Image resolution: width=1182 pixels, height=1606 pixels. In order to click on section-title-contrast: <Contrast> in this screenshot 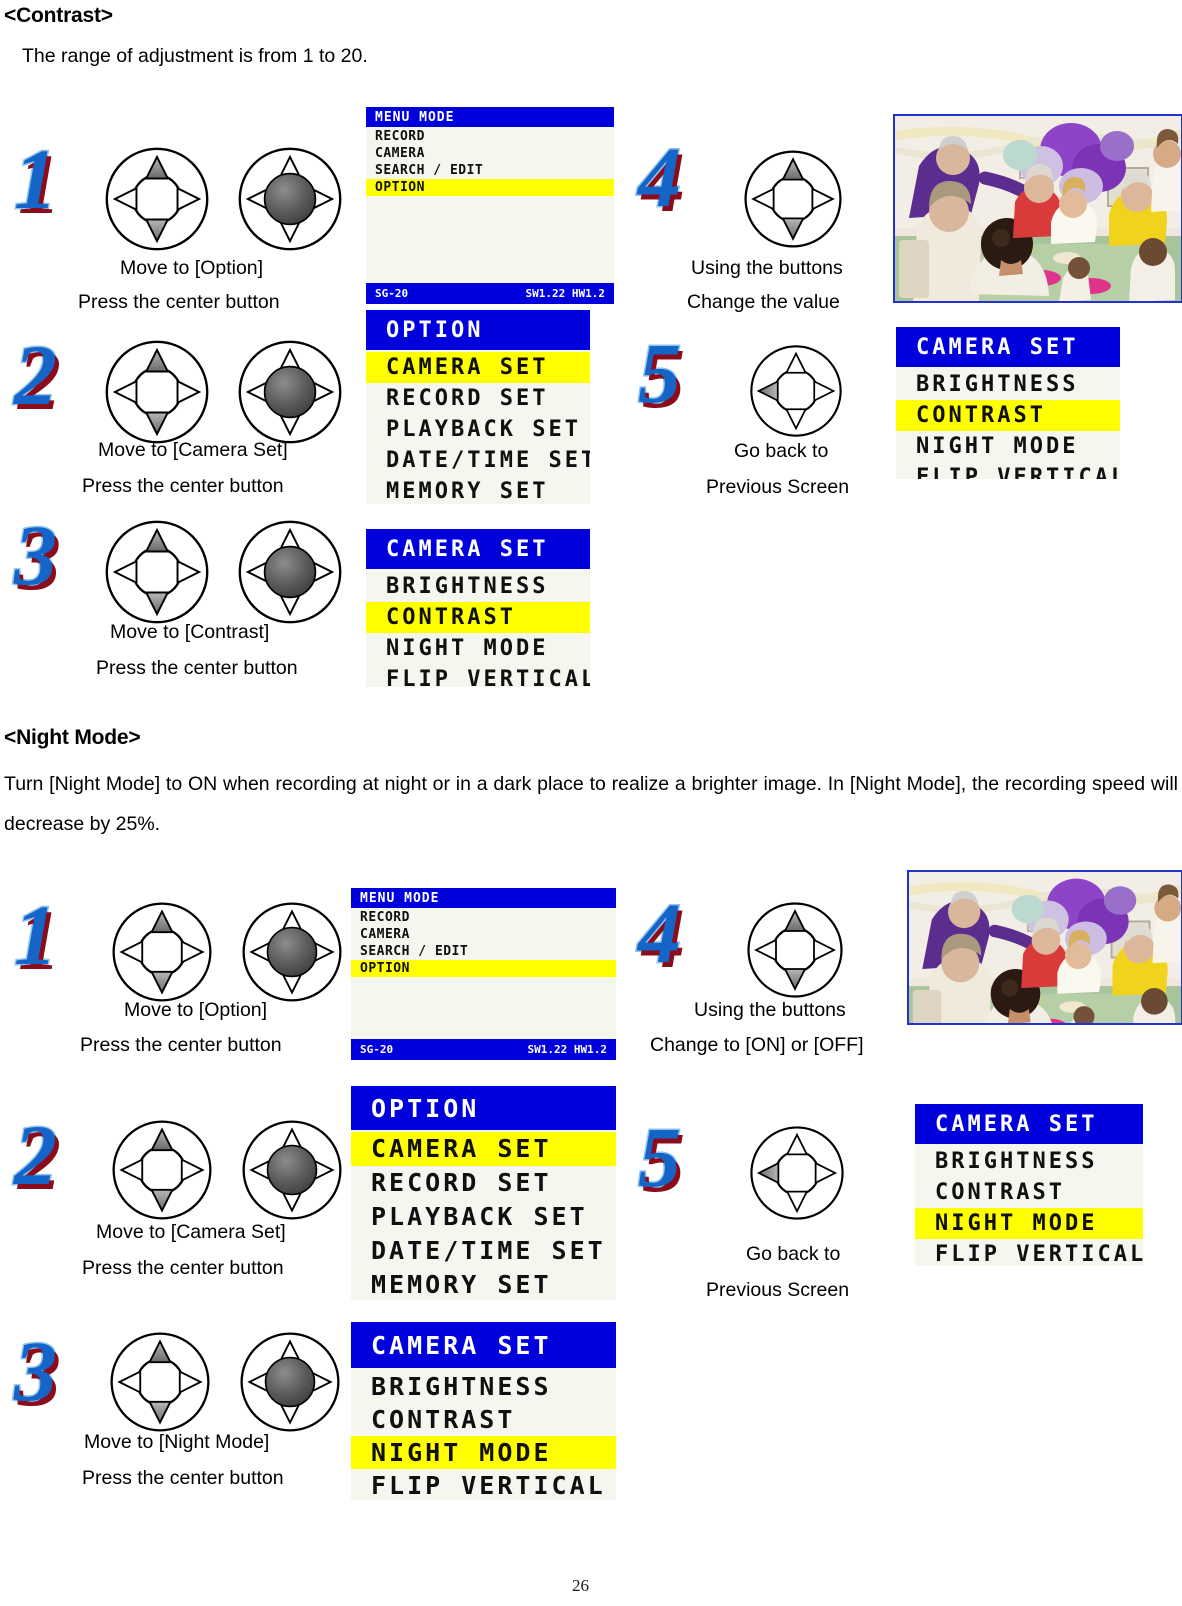, I will do `click(58, 15)`.